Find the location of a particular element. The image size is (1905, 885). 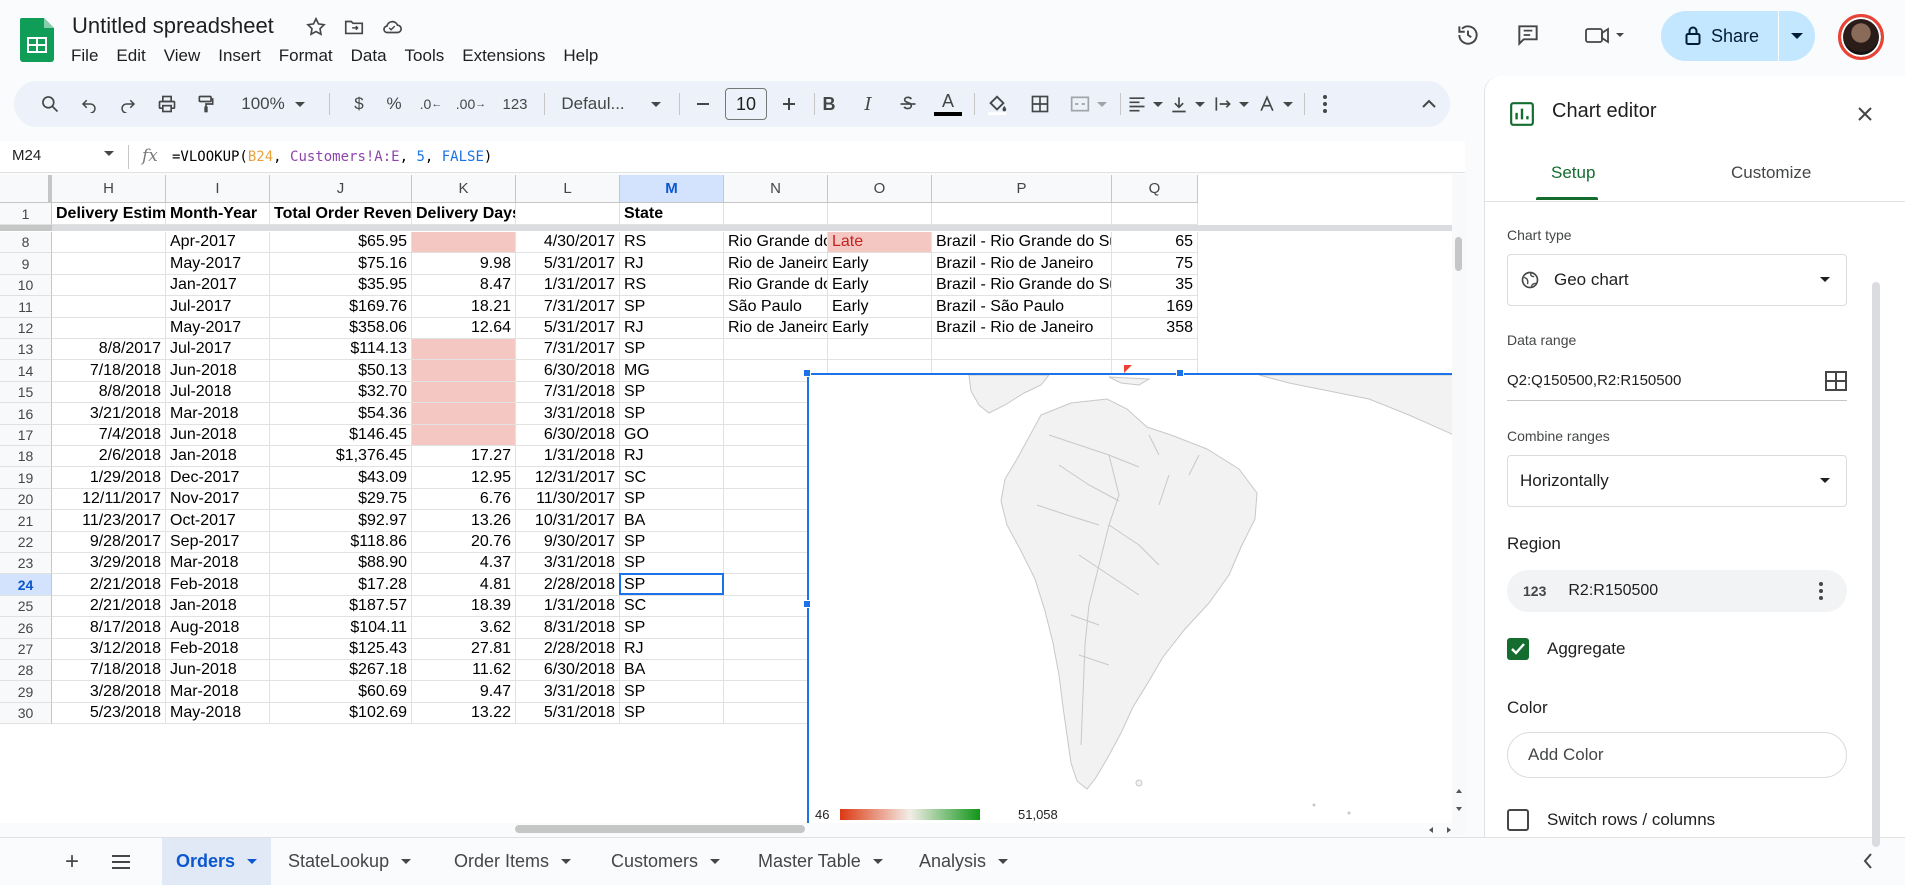

column-header-n: N is located at coordinates (776, 189).